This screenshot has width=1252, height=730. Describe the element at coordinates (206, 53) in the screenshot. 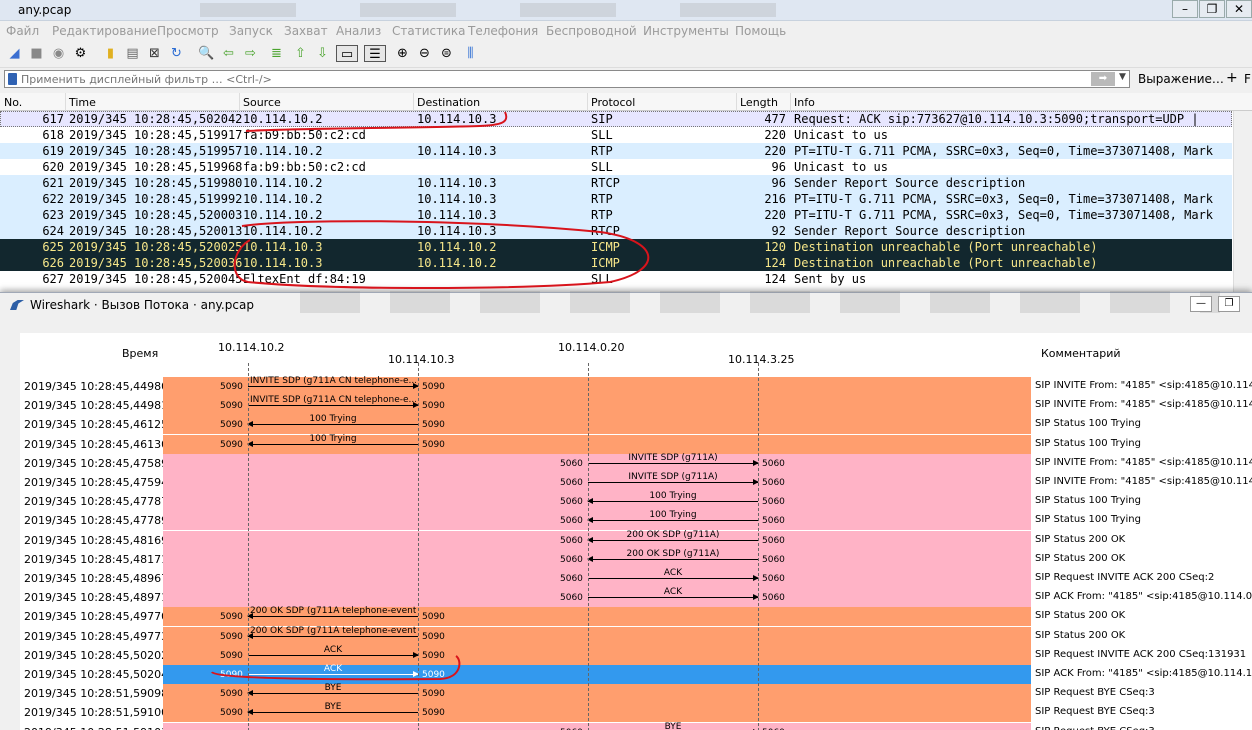

I see `find-packet-icon: 🔍` at that location.